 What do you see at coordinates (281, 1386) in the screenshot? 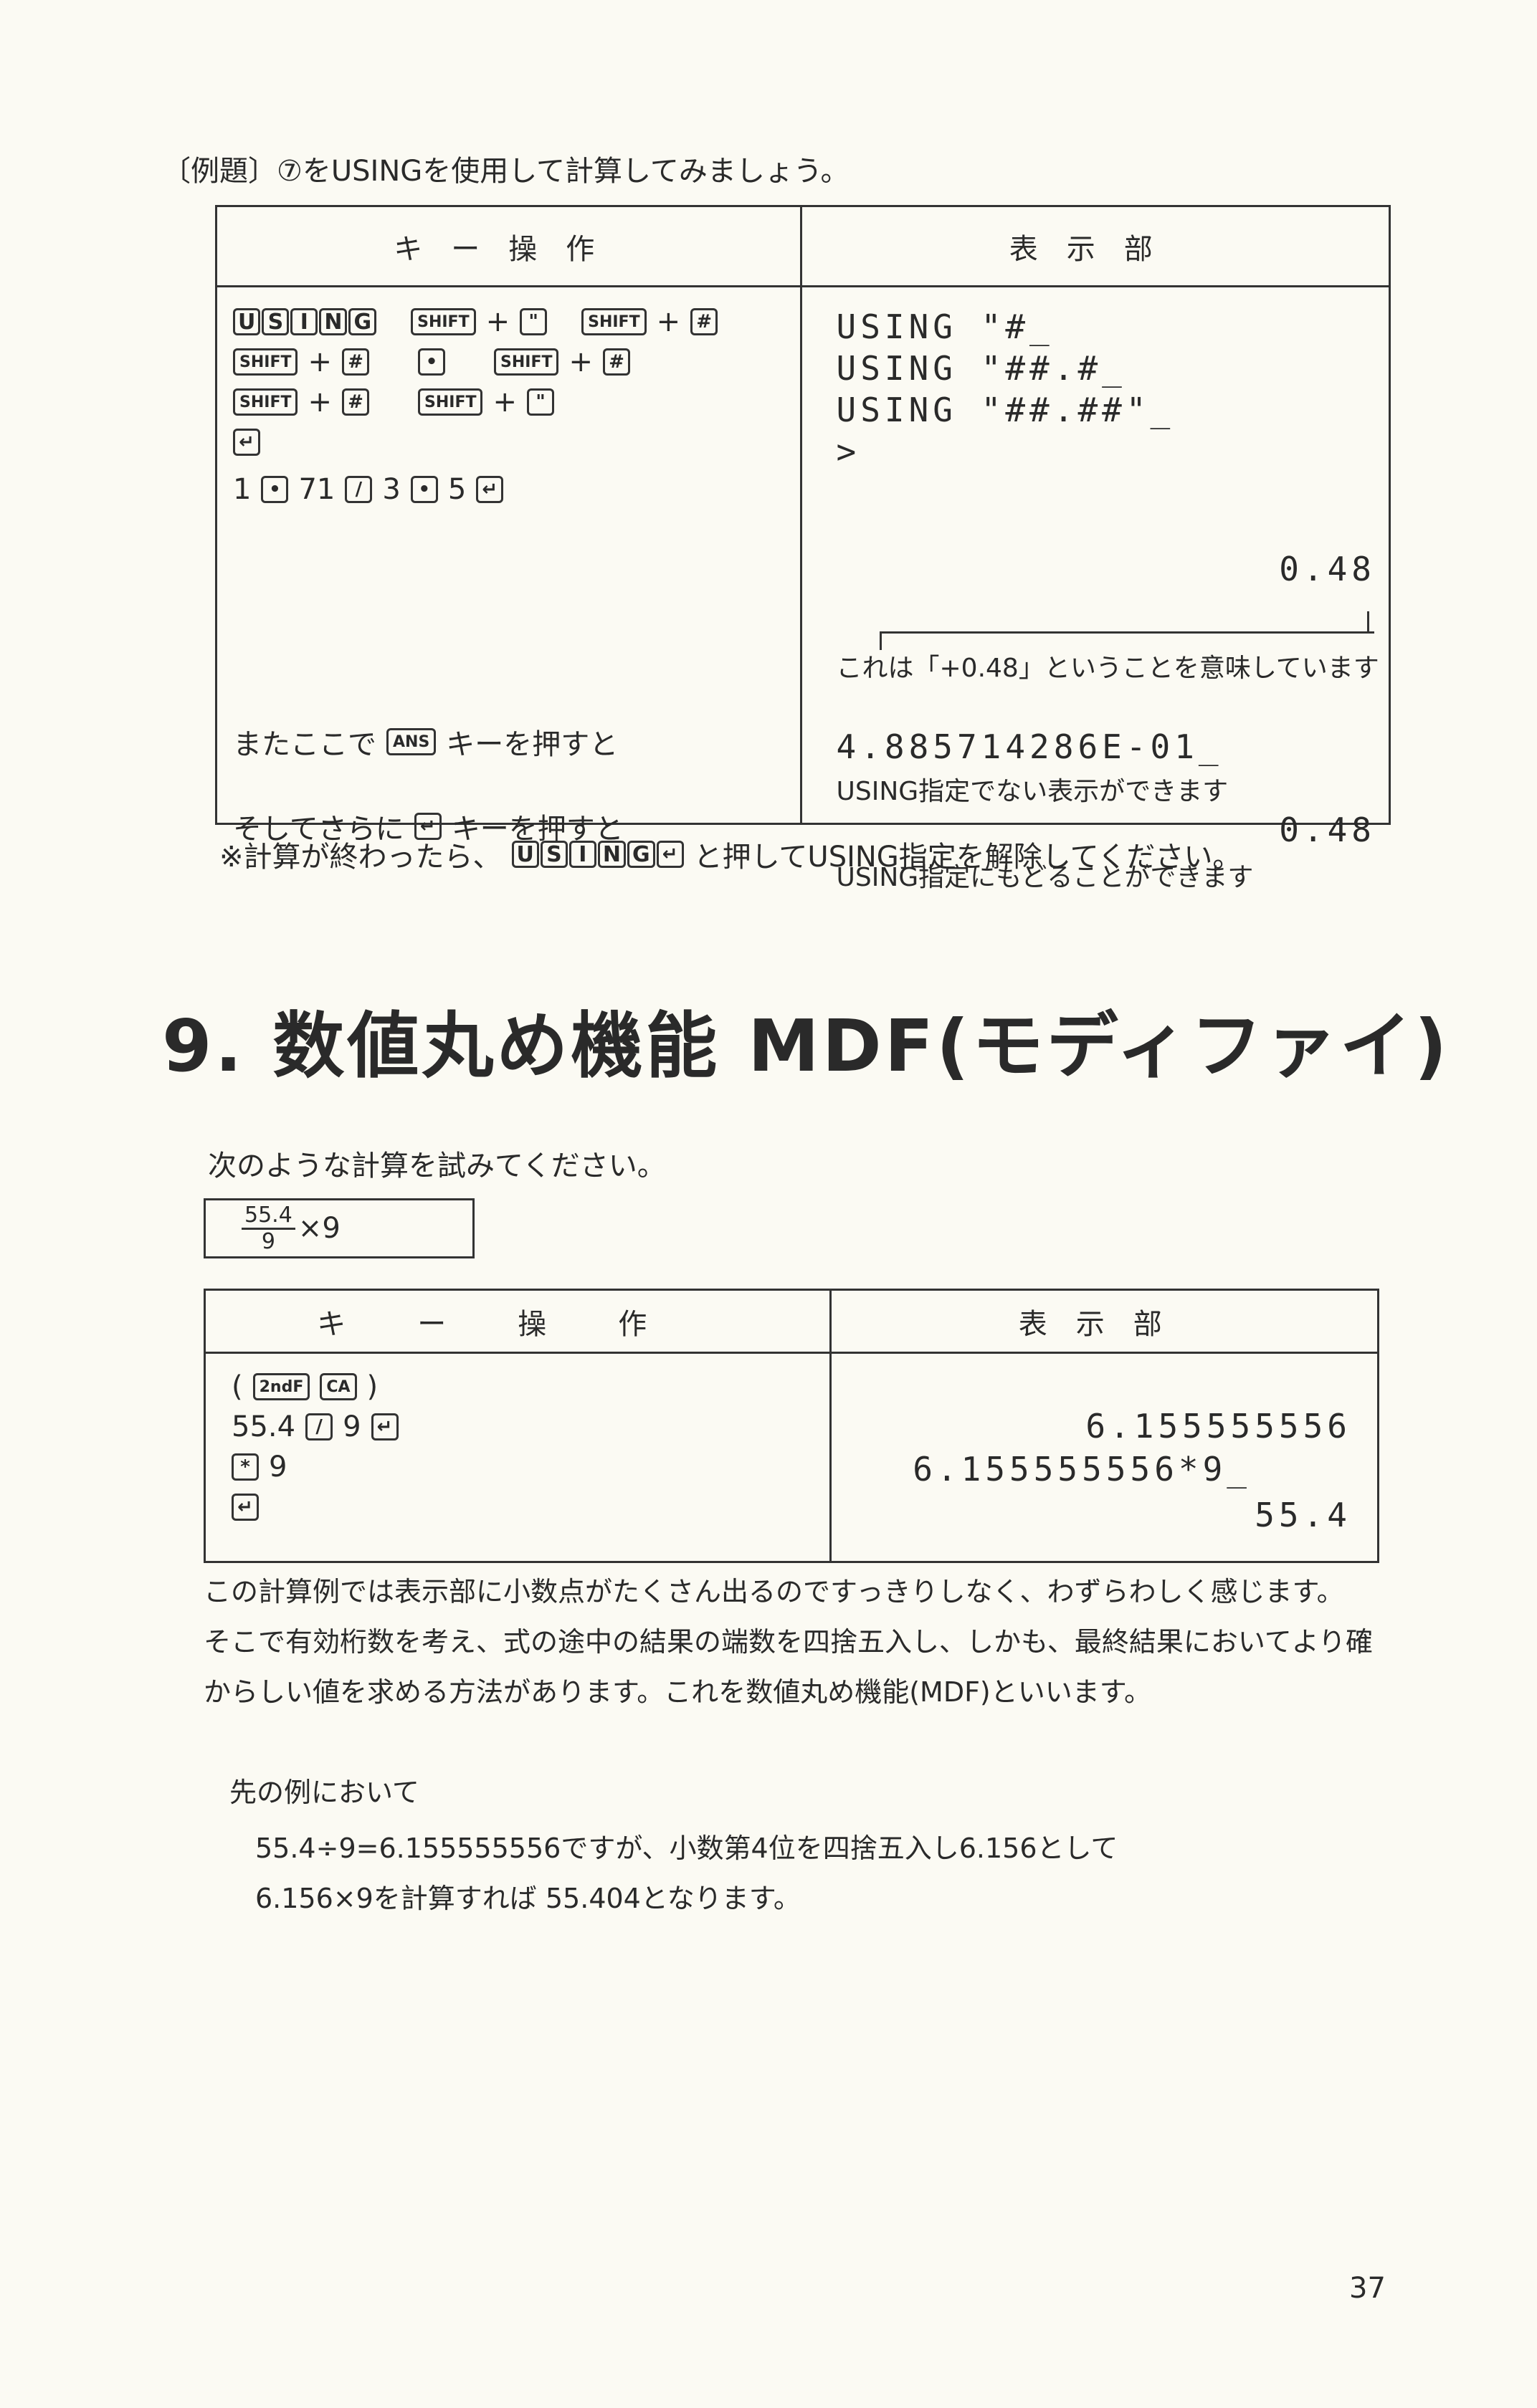
I see `2ndf-key: 2ndF` at bounding box center [281, 1386].